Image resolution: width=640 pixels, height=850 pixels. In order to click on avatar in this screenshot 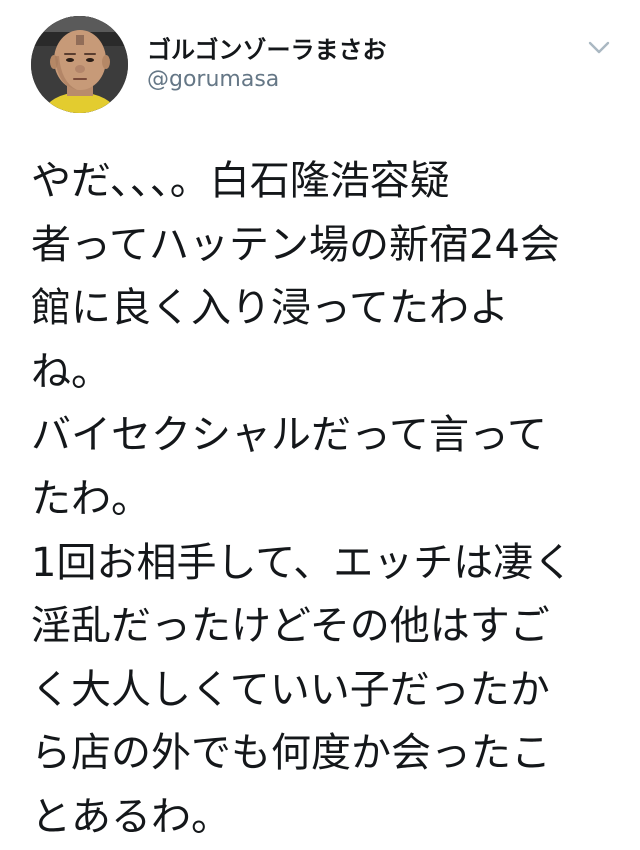, I will do `click(79, 64)`.